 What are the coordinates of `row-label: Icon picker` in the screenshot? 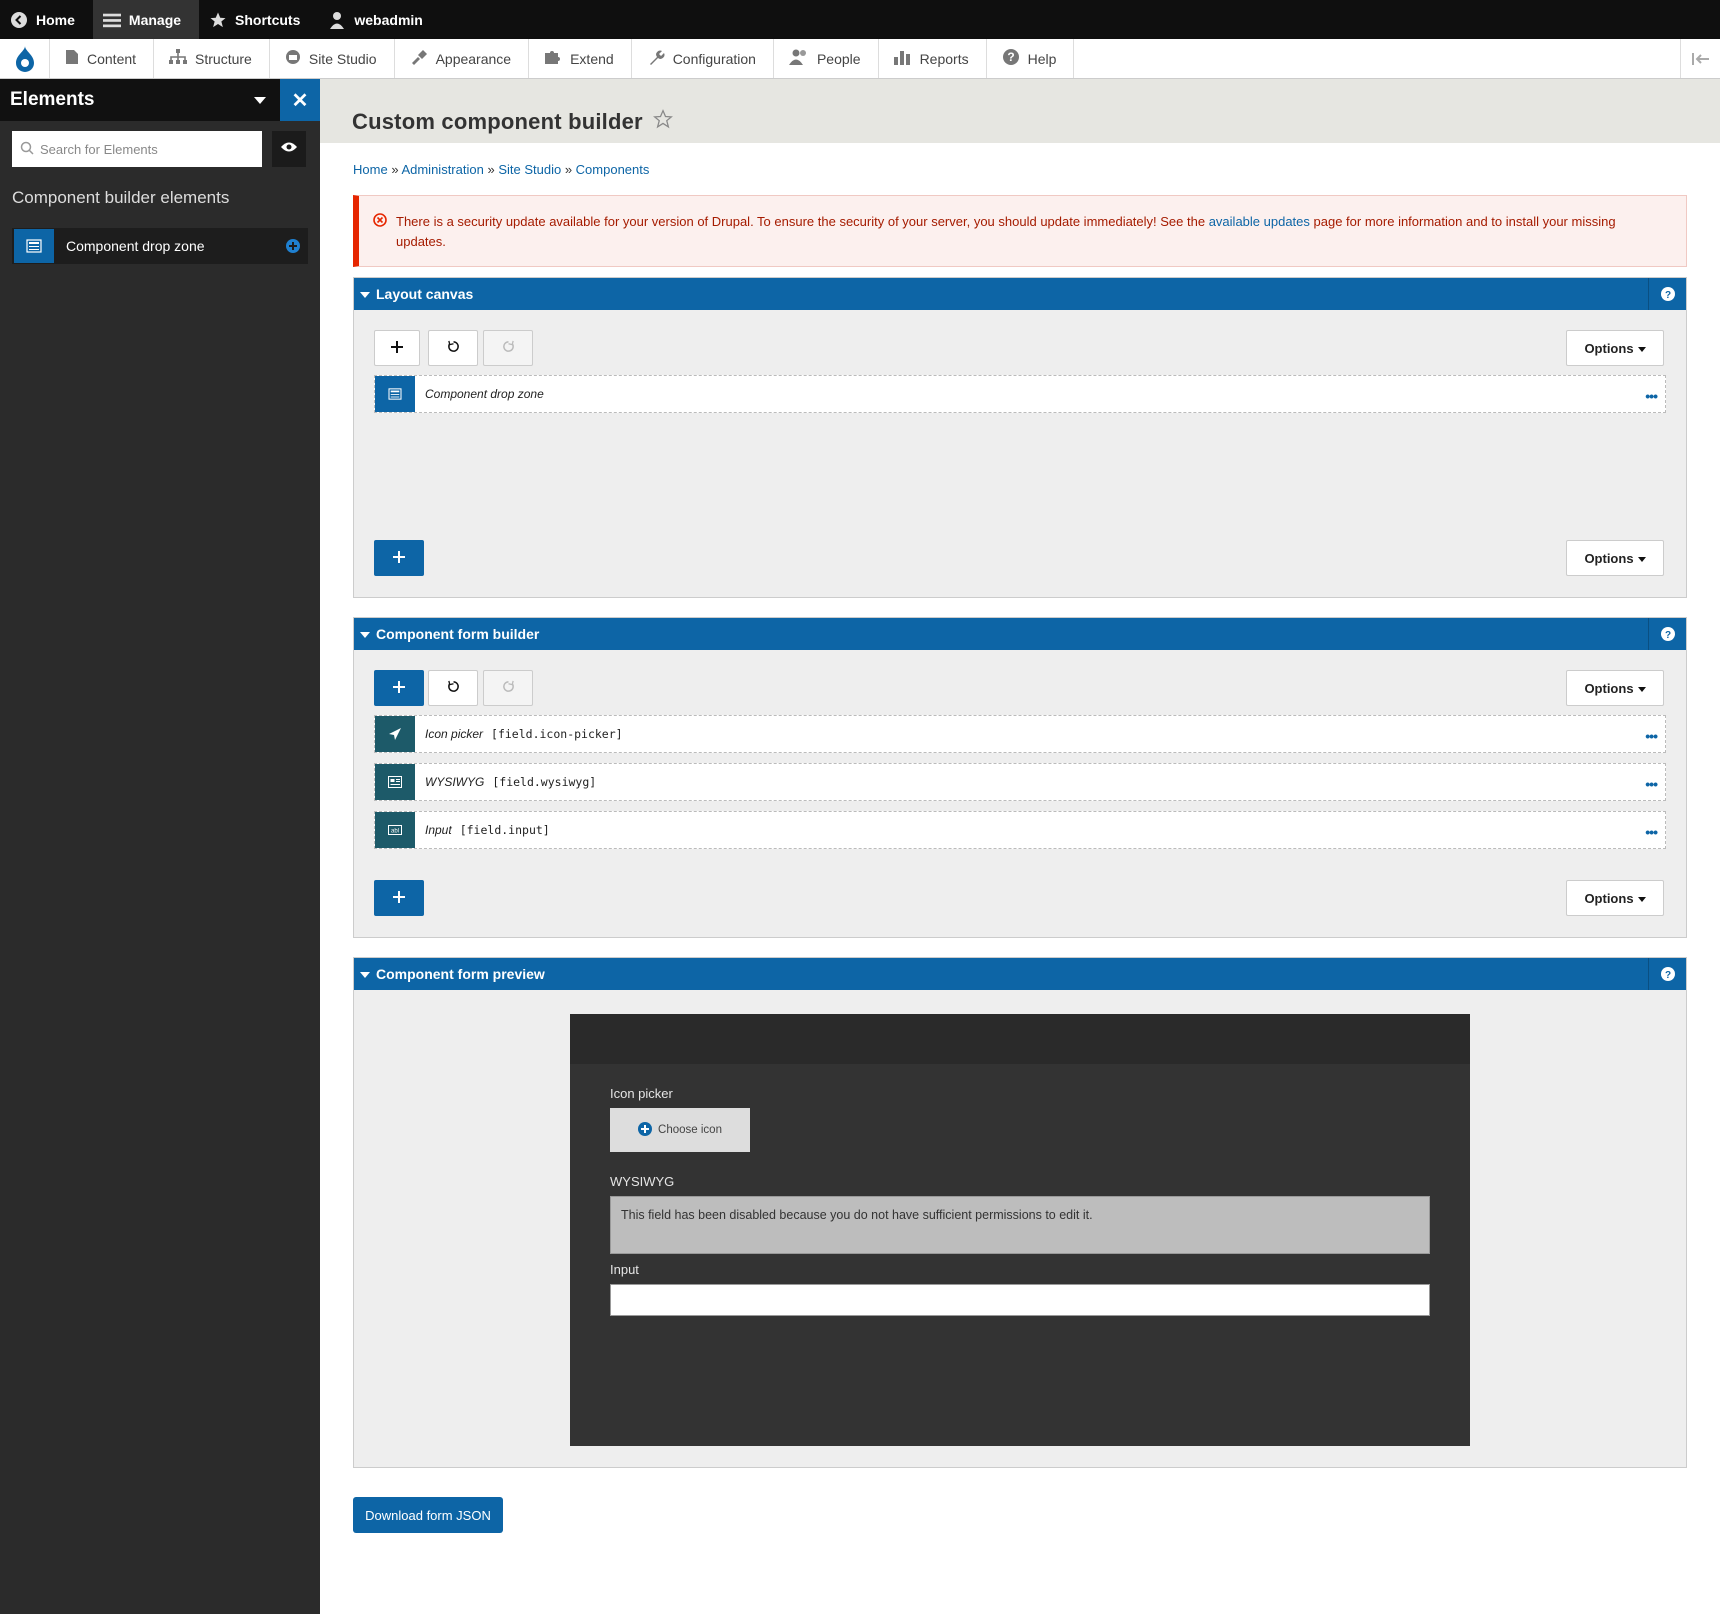 It's located at (454, 734).